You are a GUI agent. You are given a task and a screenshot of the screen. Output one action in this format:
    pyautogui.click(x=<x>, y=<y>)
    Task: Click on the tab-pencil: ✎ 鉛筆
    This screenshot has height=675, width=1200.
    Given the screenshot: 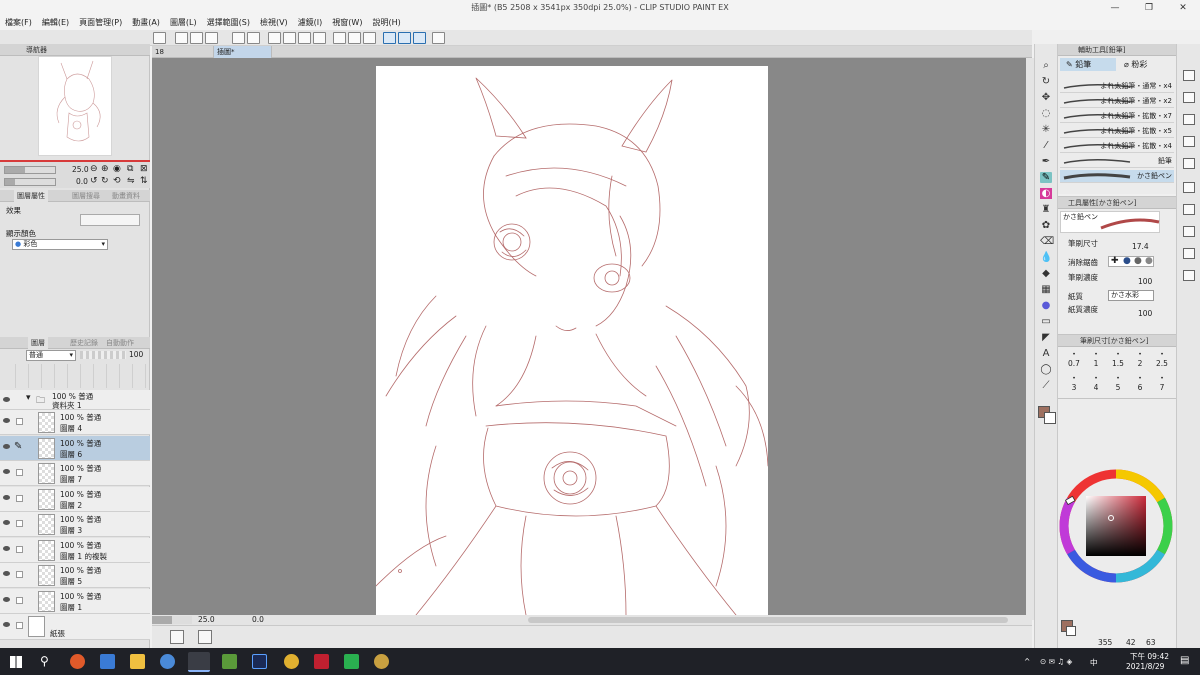 What is the action you would take?
    pyautogui.click(x=1088, y=64)
    